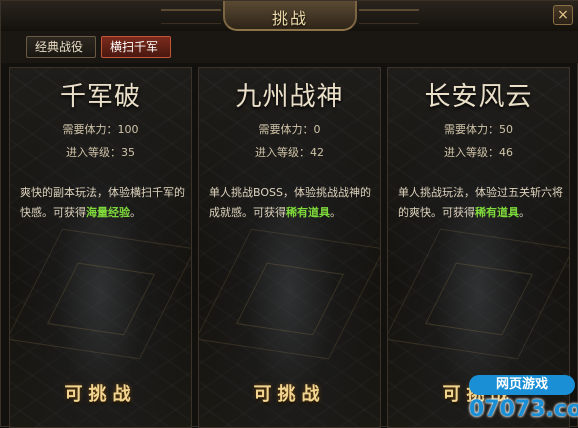 The image size is (578, 428). What do you see at coordinates (289, 152) in the screenshot?
I see `level-requirement: 进入等级：42` at bounding box center [289, 152].